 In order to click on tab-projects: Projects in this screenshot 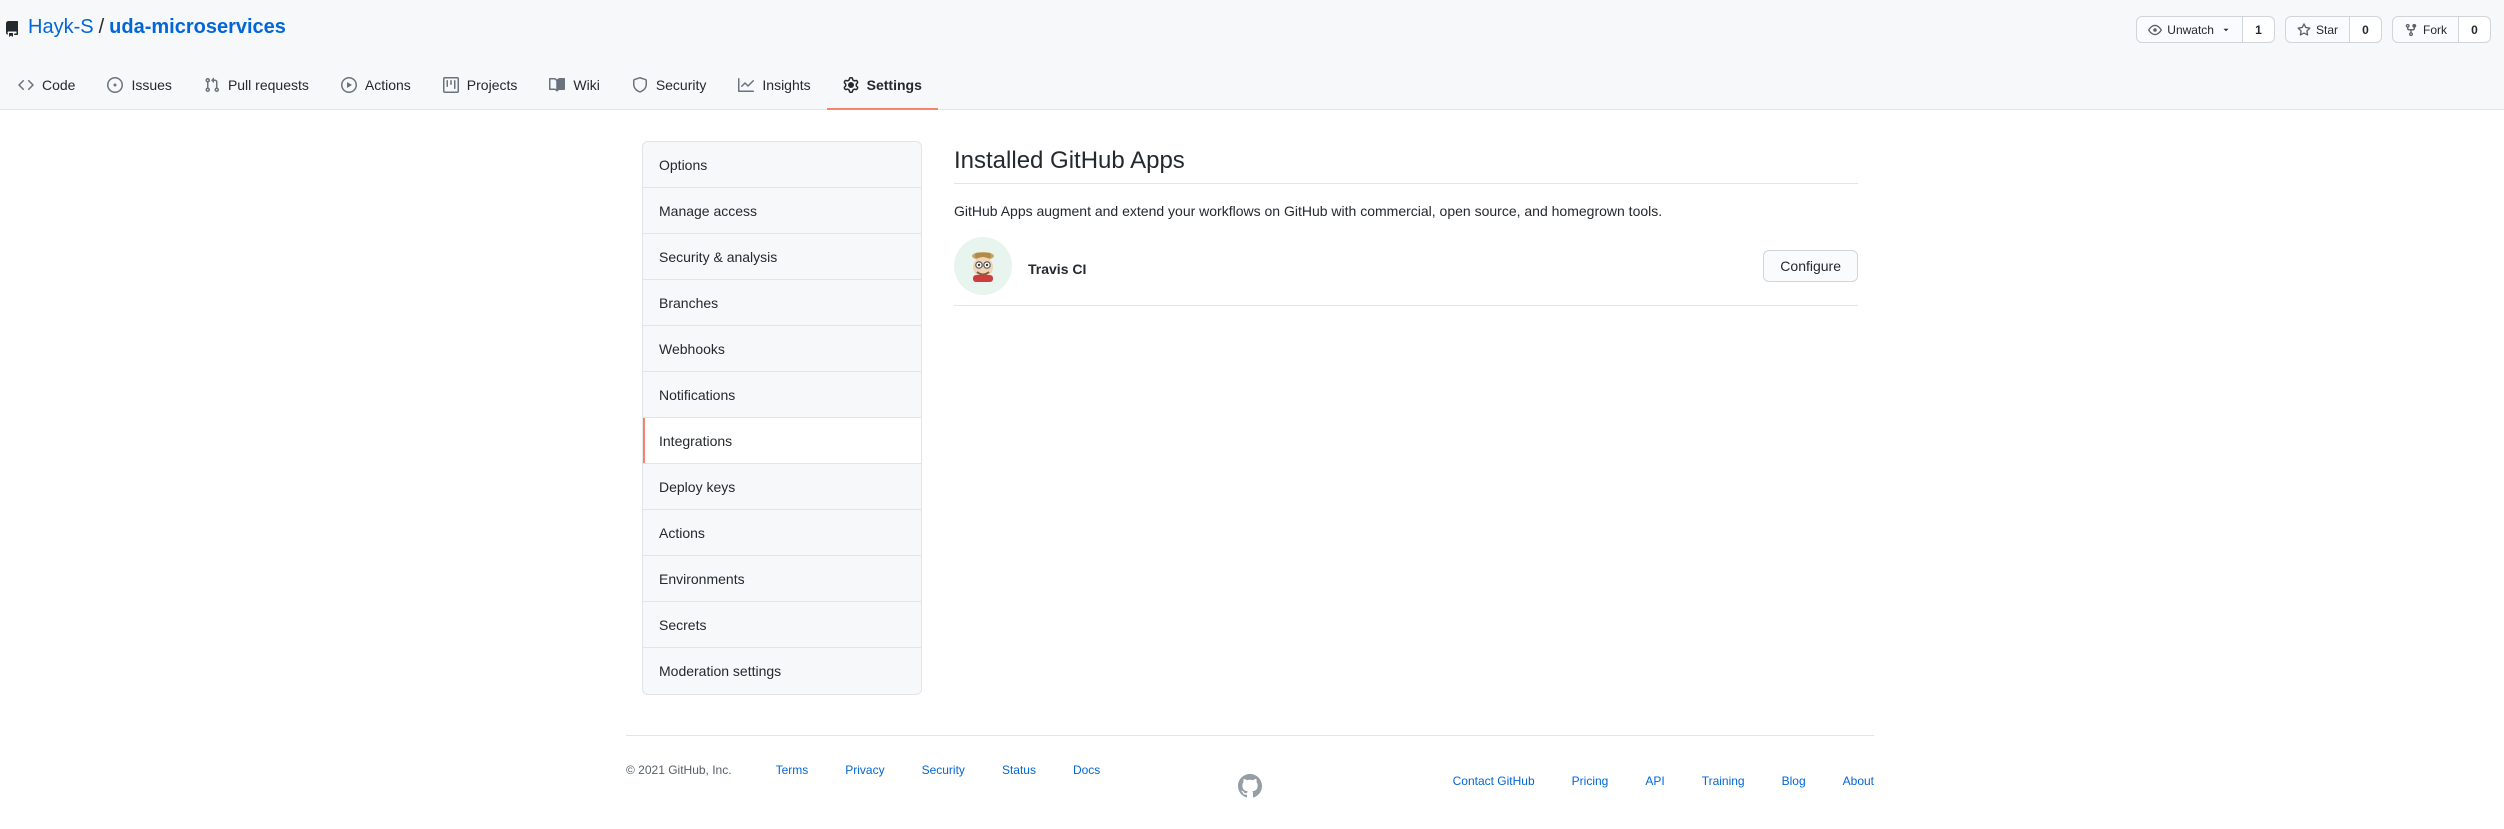, I will do `click(480, 86)`.